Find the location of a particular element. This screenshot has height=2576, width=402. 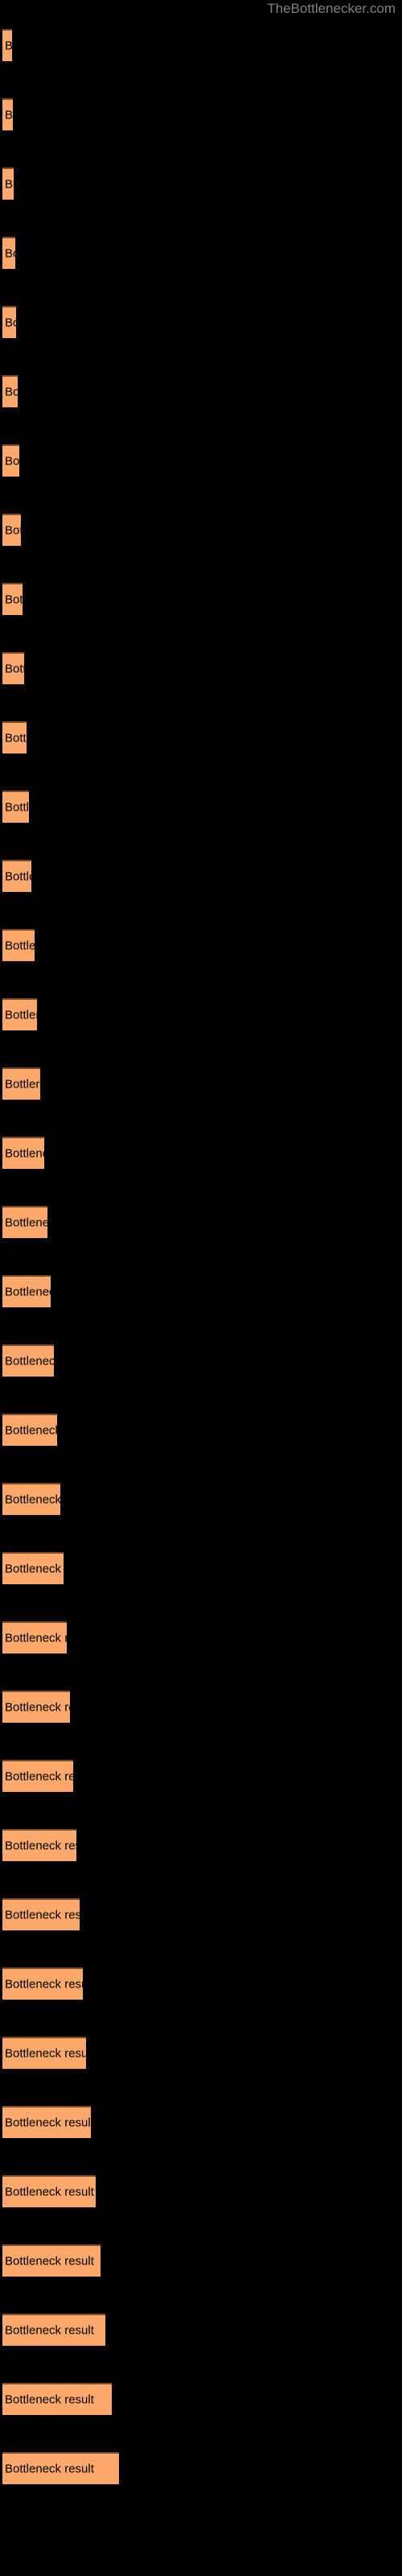

page-title: TheBottlenecker.com is located at coordinates (331, 8).